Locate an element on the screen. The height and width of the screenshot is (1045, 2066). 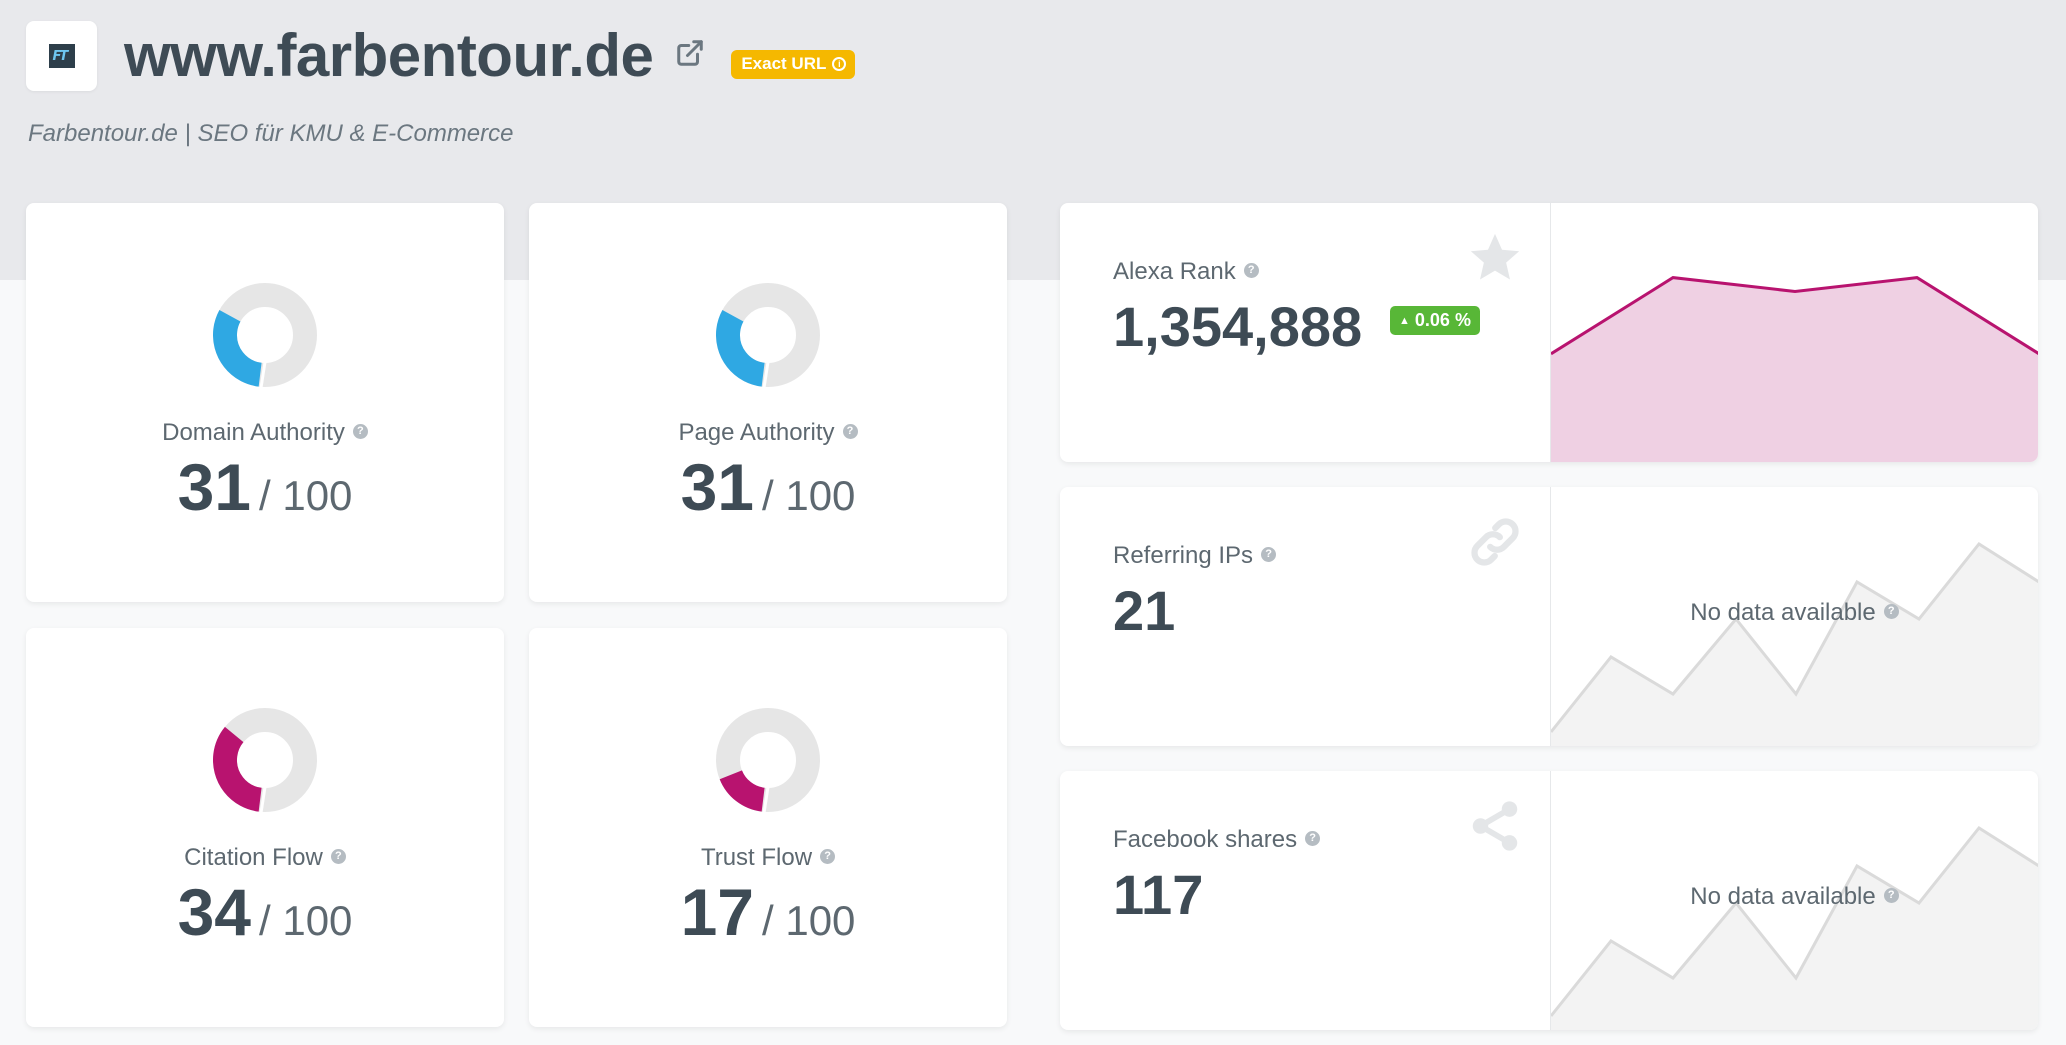
change-badge: ▲ 0.06 % is located at coordinates (1435, 320).